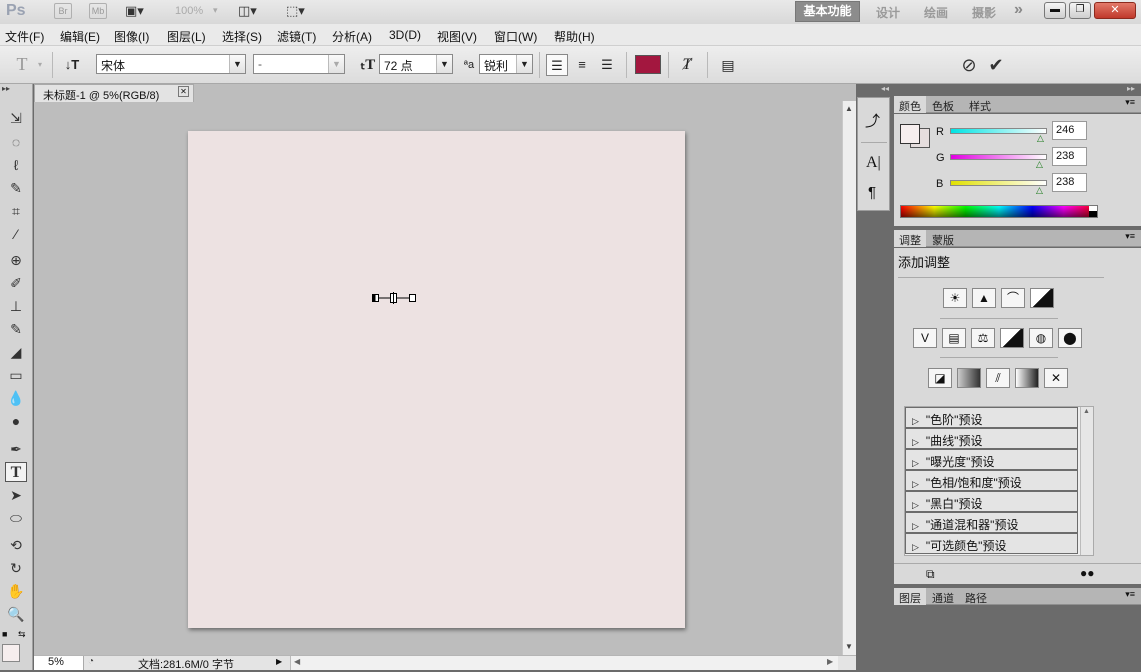  What do you see at coordinates (16, 211) in the screenshot?
I see `crop-tool-icon: ⌗` at bounding box center [16, 211].